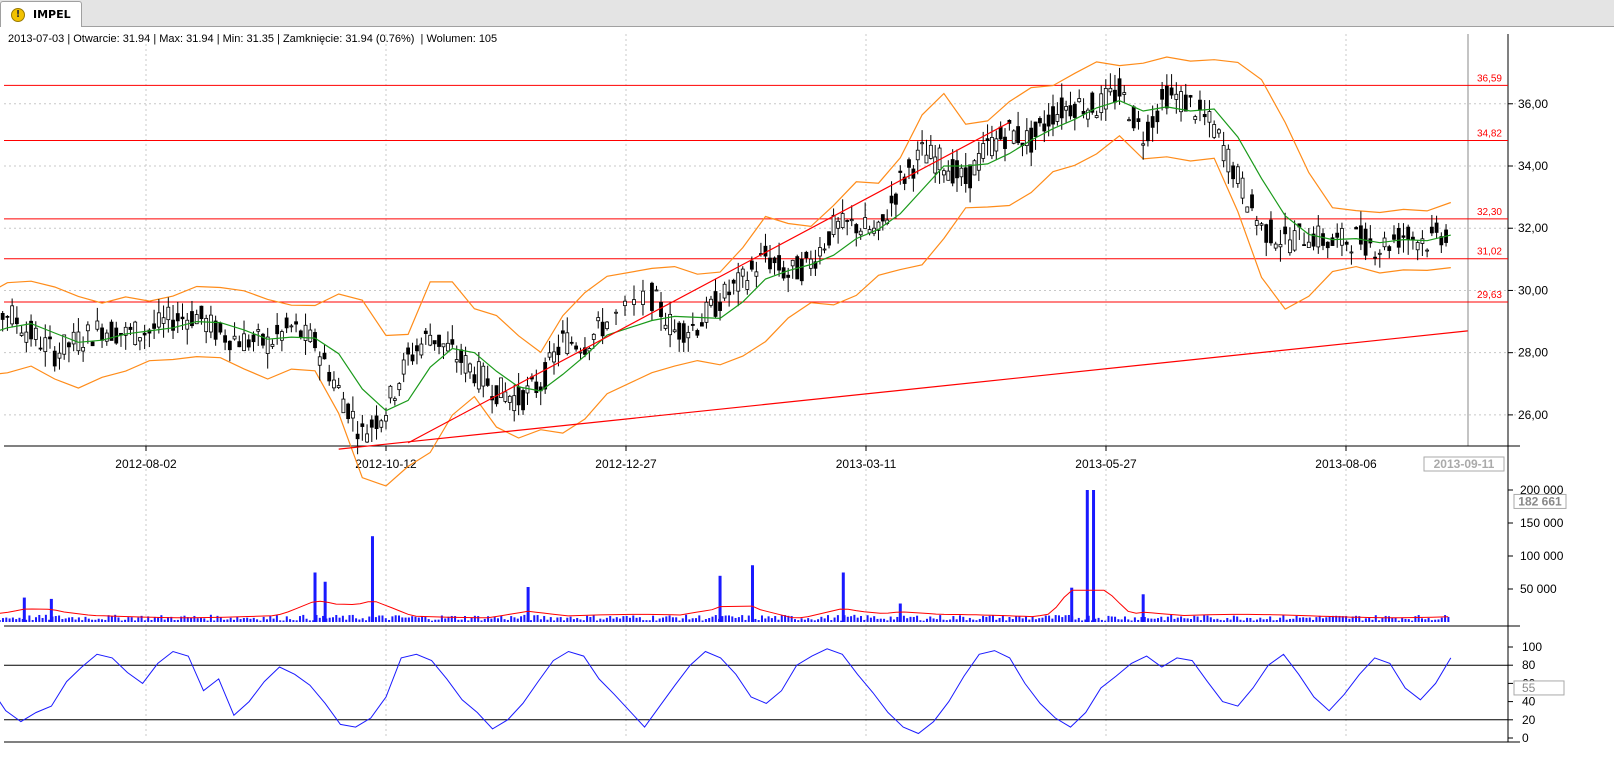 The image size is (1614, 769). Describe the element at coordinates (41, 14) in the screenshot. I see `tab-impel: ! IMPEL` at that location.